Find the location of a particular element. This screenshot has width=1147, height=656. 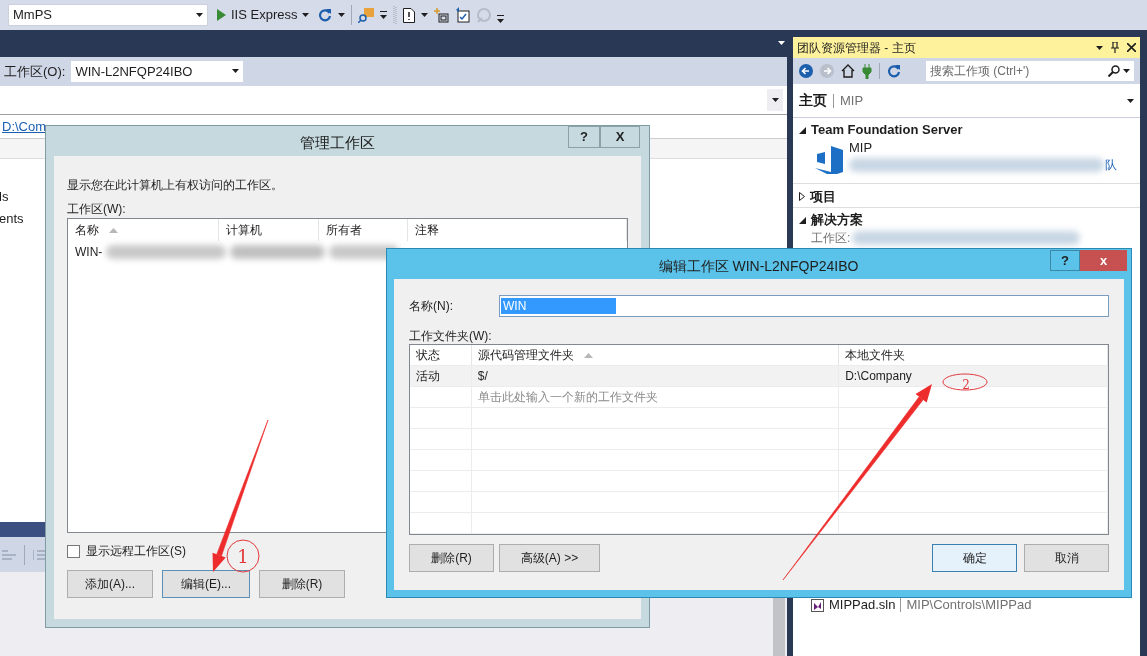

column-header: 所有者 is located at coordinates (363, 230).